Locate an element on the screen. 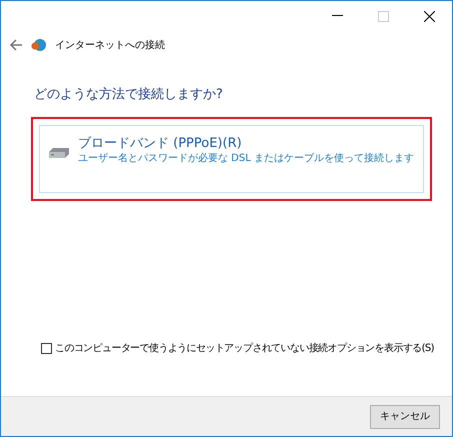 The height and width of the screenshot is (437, 453). close-icon is located at coordinates (429, 16).